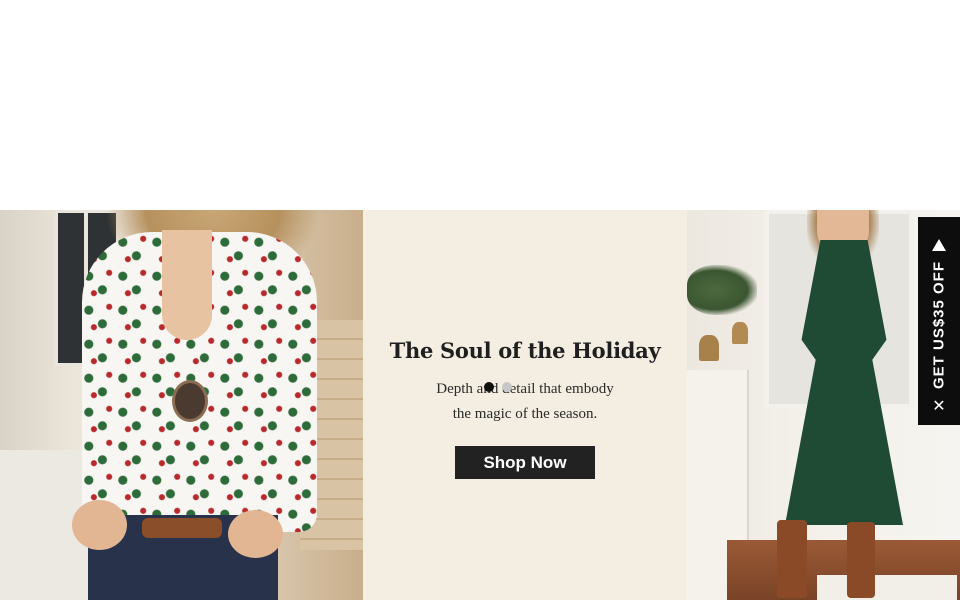  I want to click on belt, so click(182, 528).